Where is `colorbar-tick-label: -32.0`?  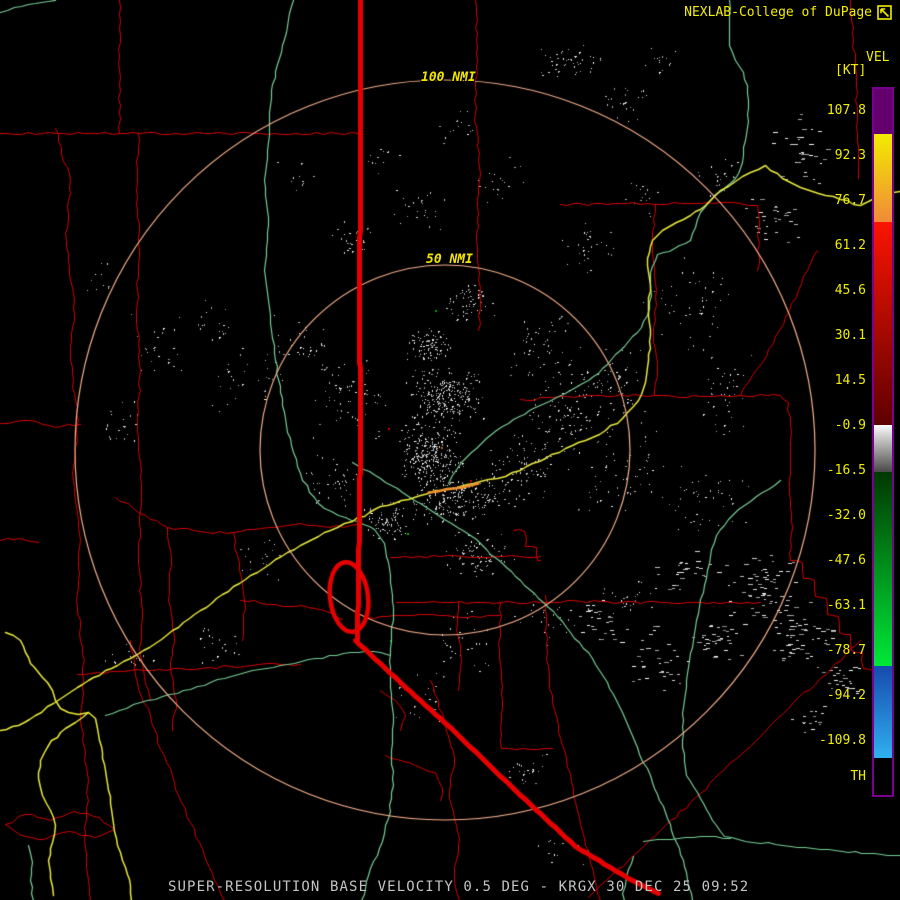
colorbar-tick-label: -32.0 is located at coordinates (846, 515).